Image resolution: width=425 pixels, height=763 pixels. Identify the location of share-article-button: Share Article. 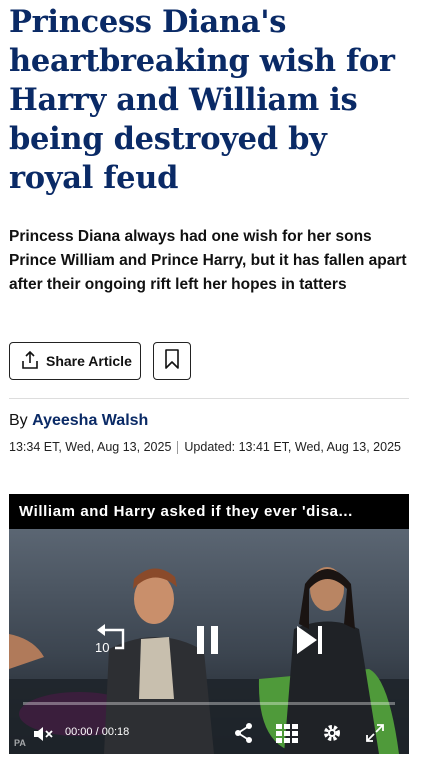
(75, 361).